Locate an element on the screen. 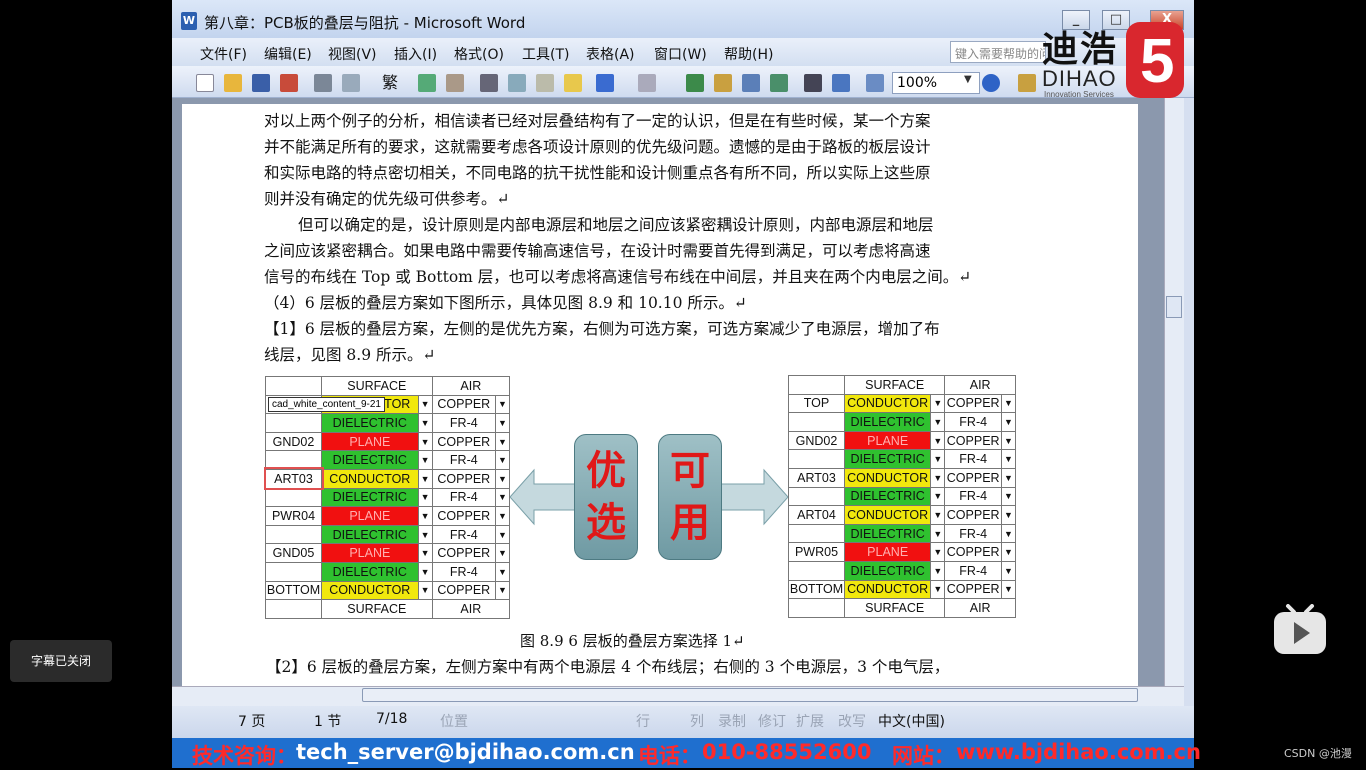  menu-edit: 编辑(E) is located at coordinates (288, 54).